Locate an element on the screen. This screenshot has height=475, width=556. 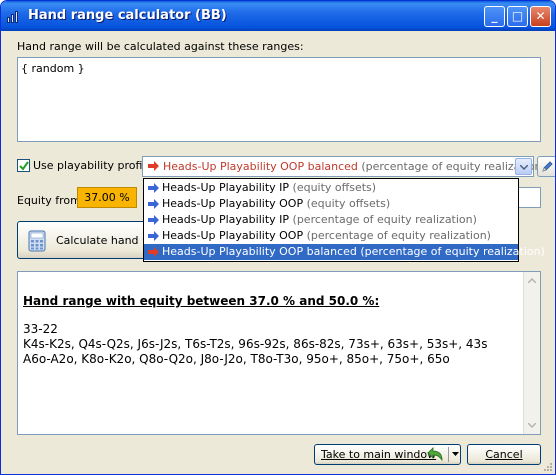
close-icon: ✕ is located at coordinates (540, 16).